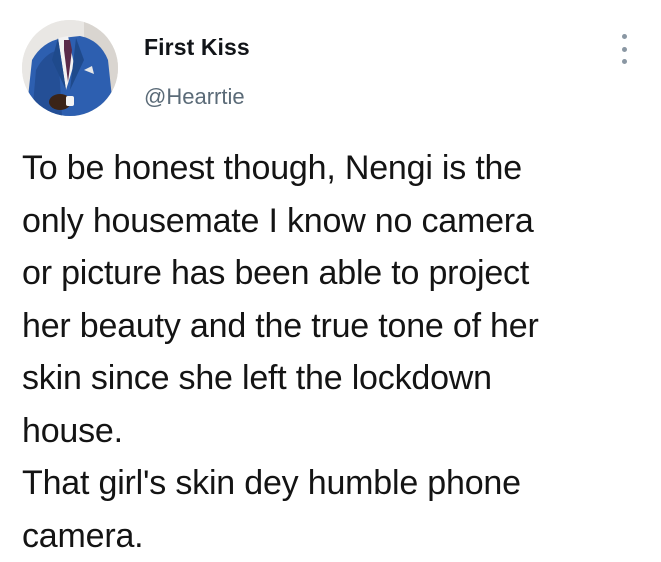  I want to click on more-options-button, so click(624, 49).